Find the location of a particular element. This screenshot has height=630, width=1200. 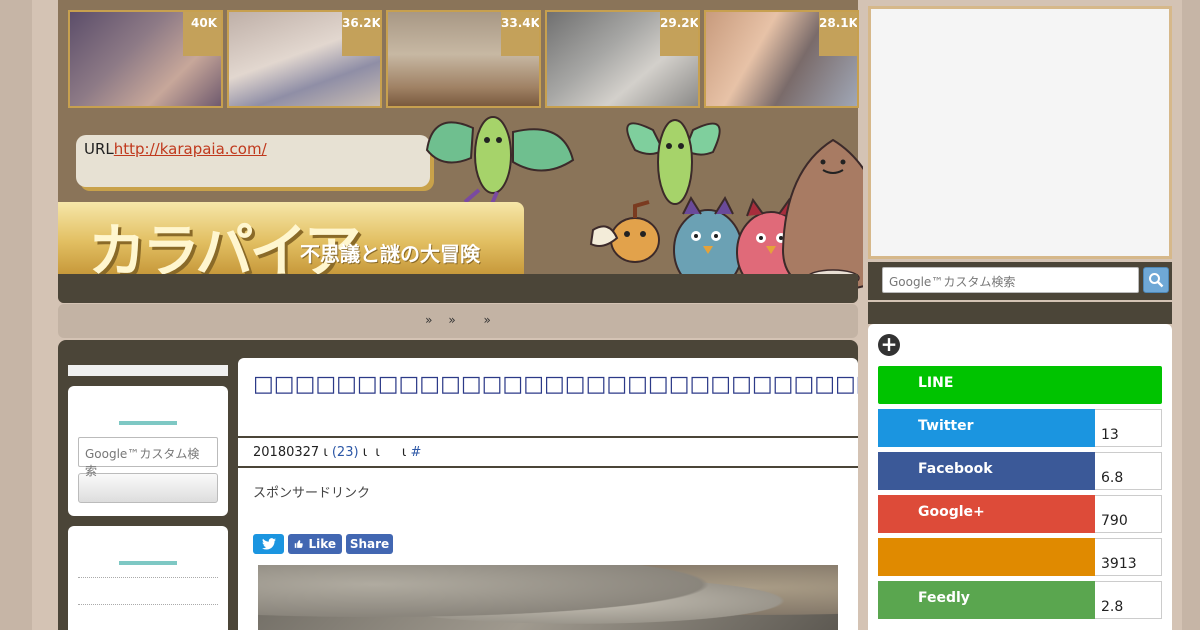

share-line-line: LINE is located at coordinates (1020, 385).